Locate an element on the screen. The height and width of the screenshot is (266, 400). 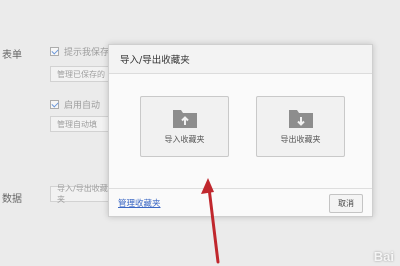
annotation-arrow is located at coordinates (210, 221).